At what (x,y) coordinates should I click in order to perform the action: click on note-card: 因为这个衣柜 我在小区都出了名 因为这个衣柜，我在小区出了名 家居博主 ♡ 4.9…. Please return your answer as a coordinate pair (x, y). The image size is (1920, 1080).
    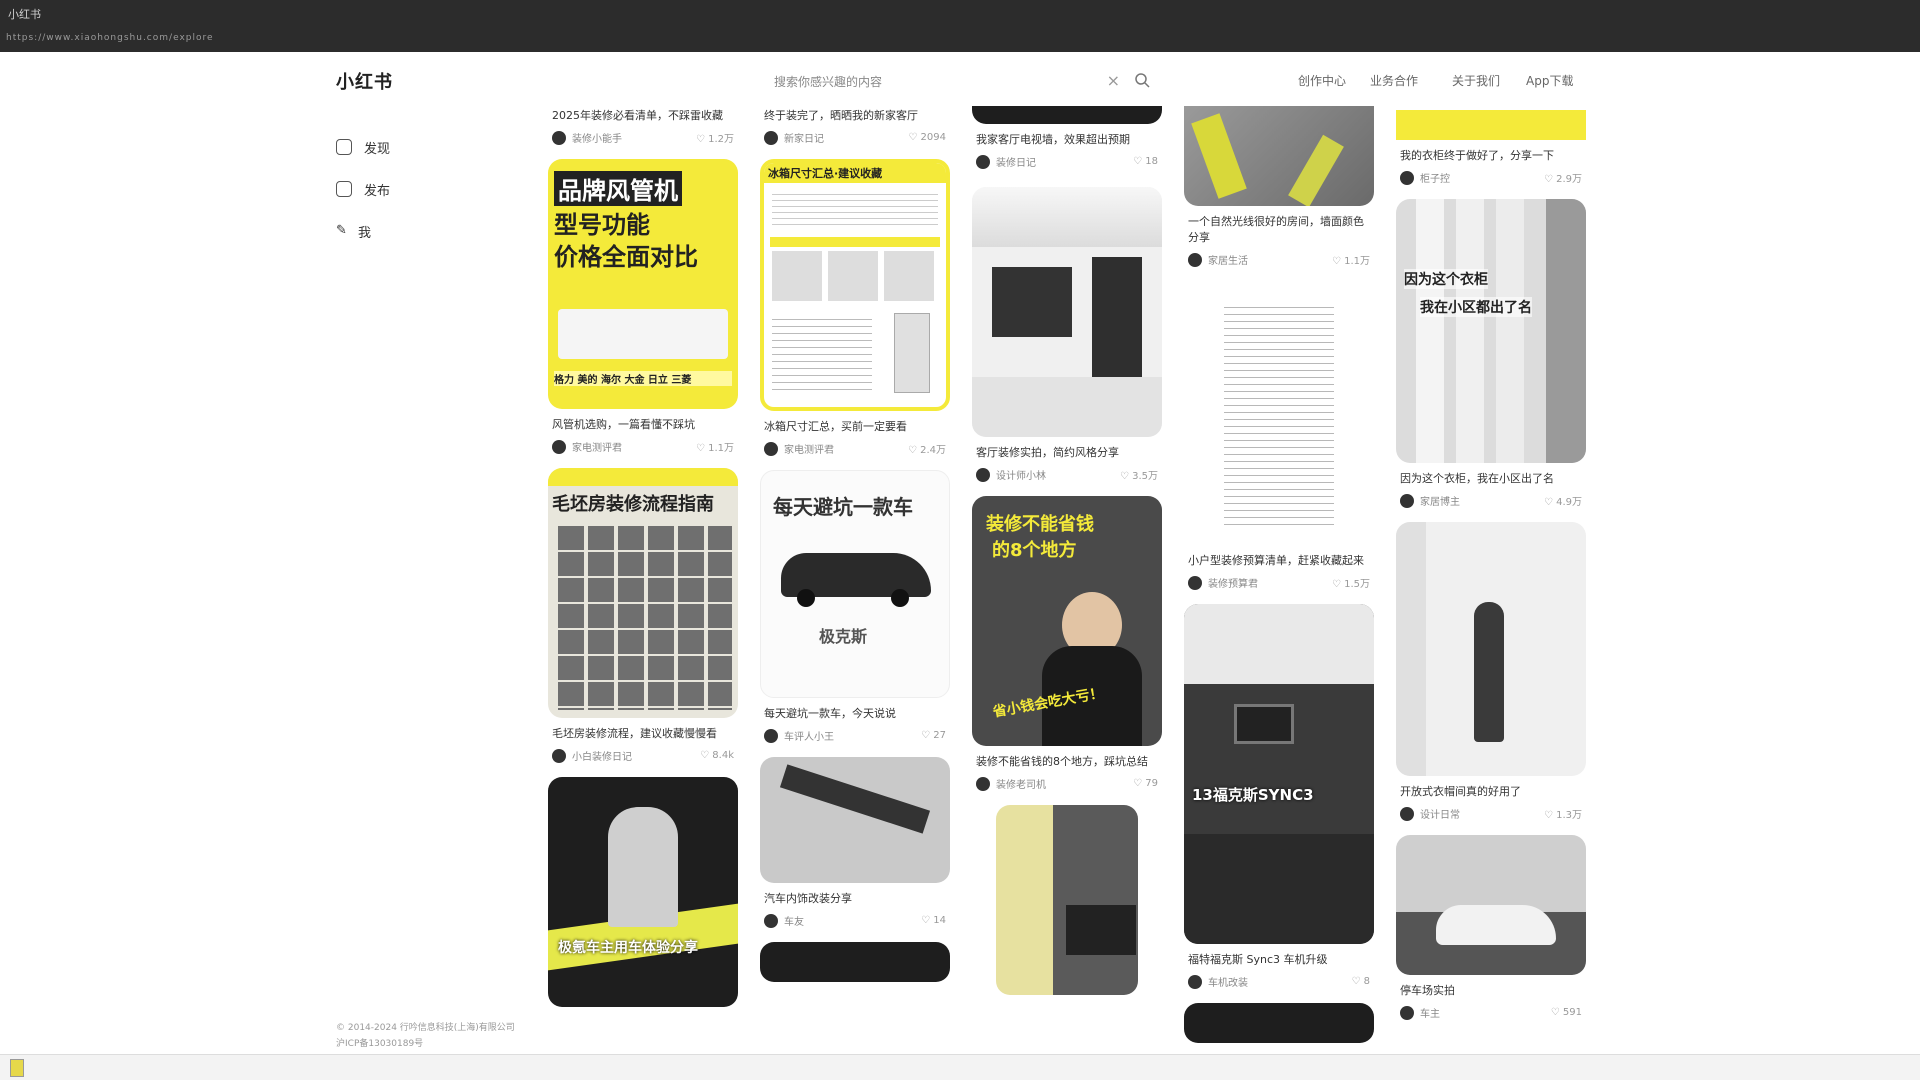
    Looking at the image, I should click on (1491, 353).